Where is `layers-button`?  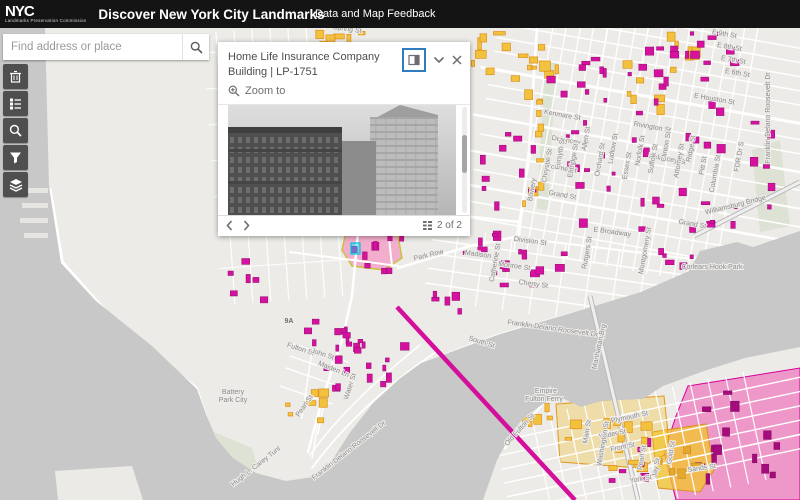 layers-button is located at coordinates (15, 184).